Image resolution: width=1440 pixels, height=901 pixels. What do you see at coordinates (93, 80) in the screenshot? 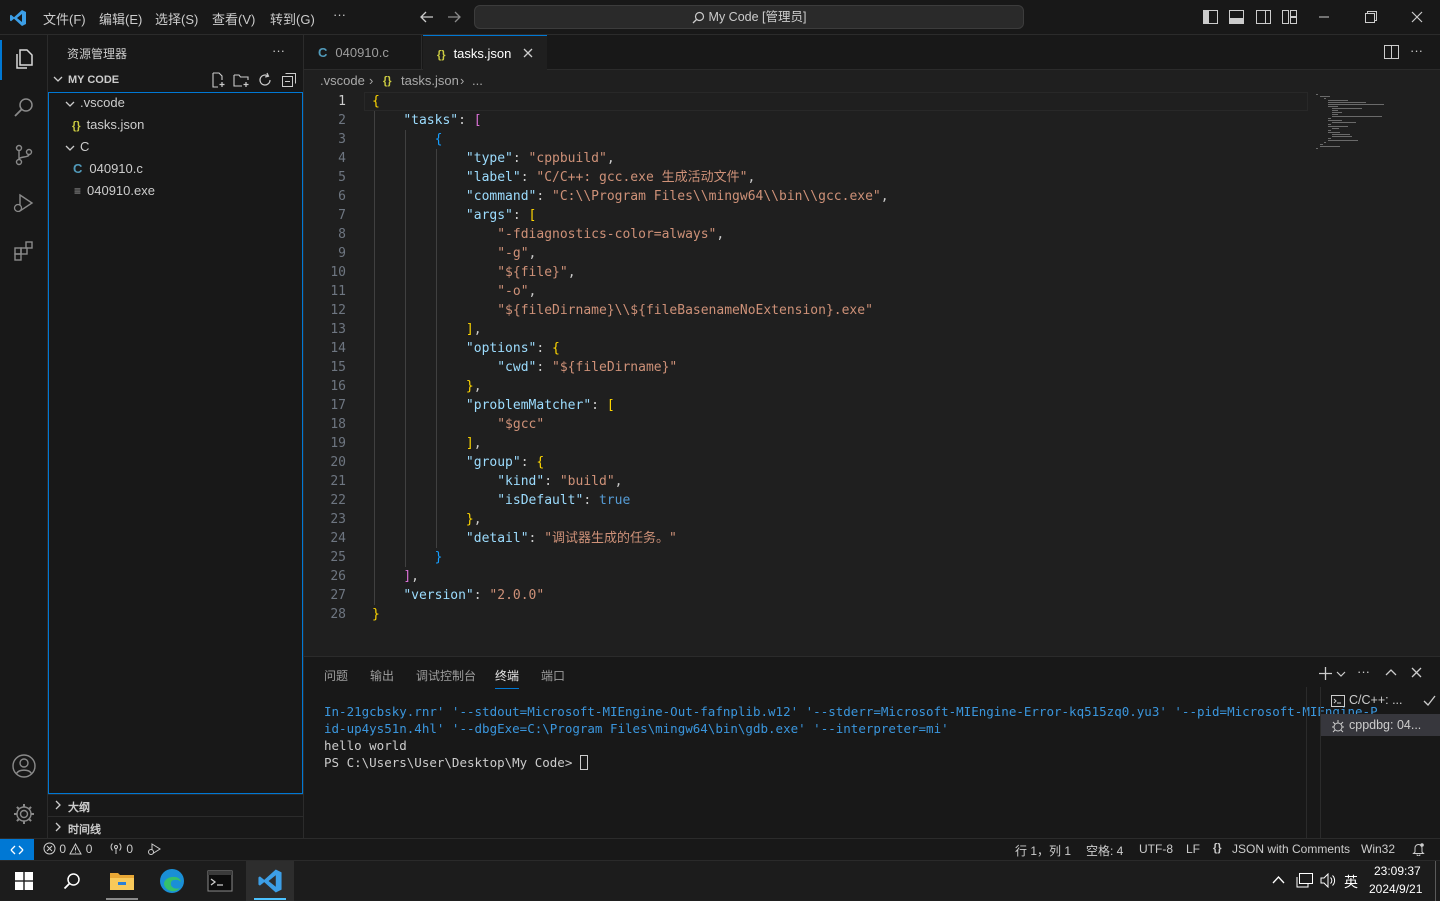
I see `workspace-folder-title: MY CODE` at bounding box center [93, 80].